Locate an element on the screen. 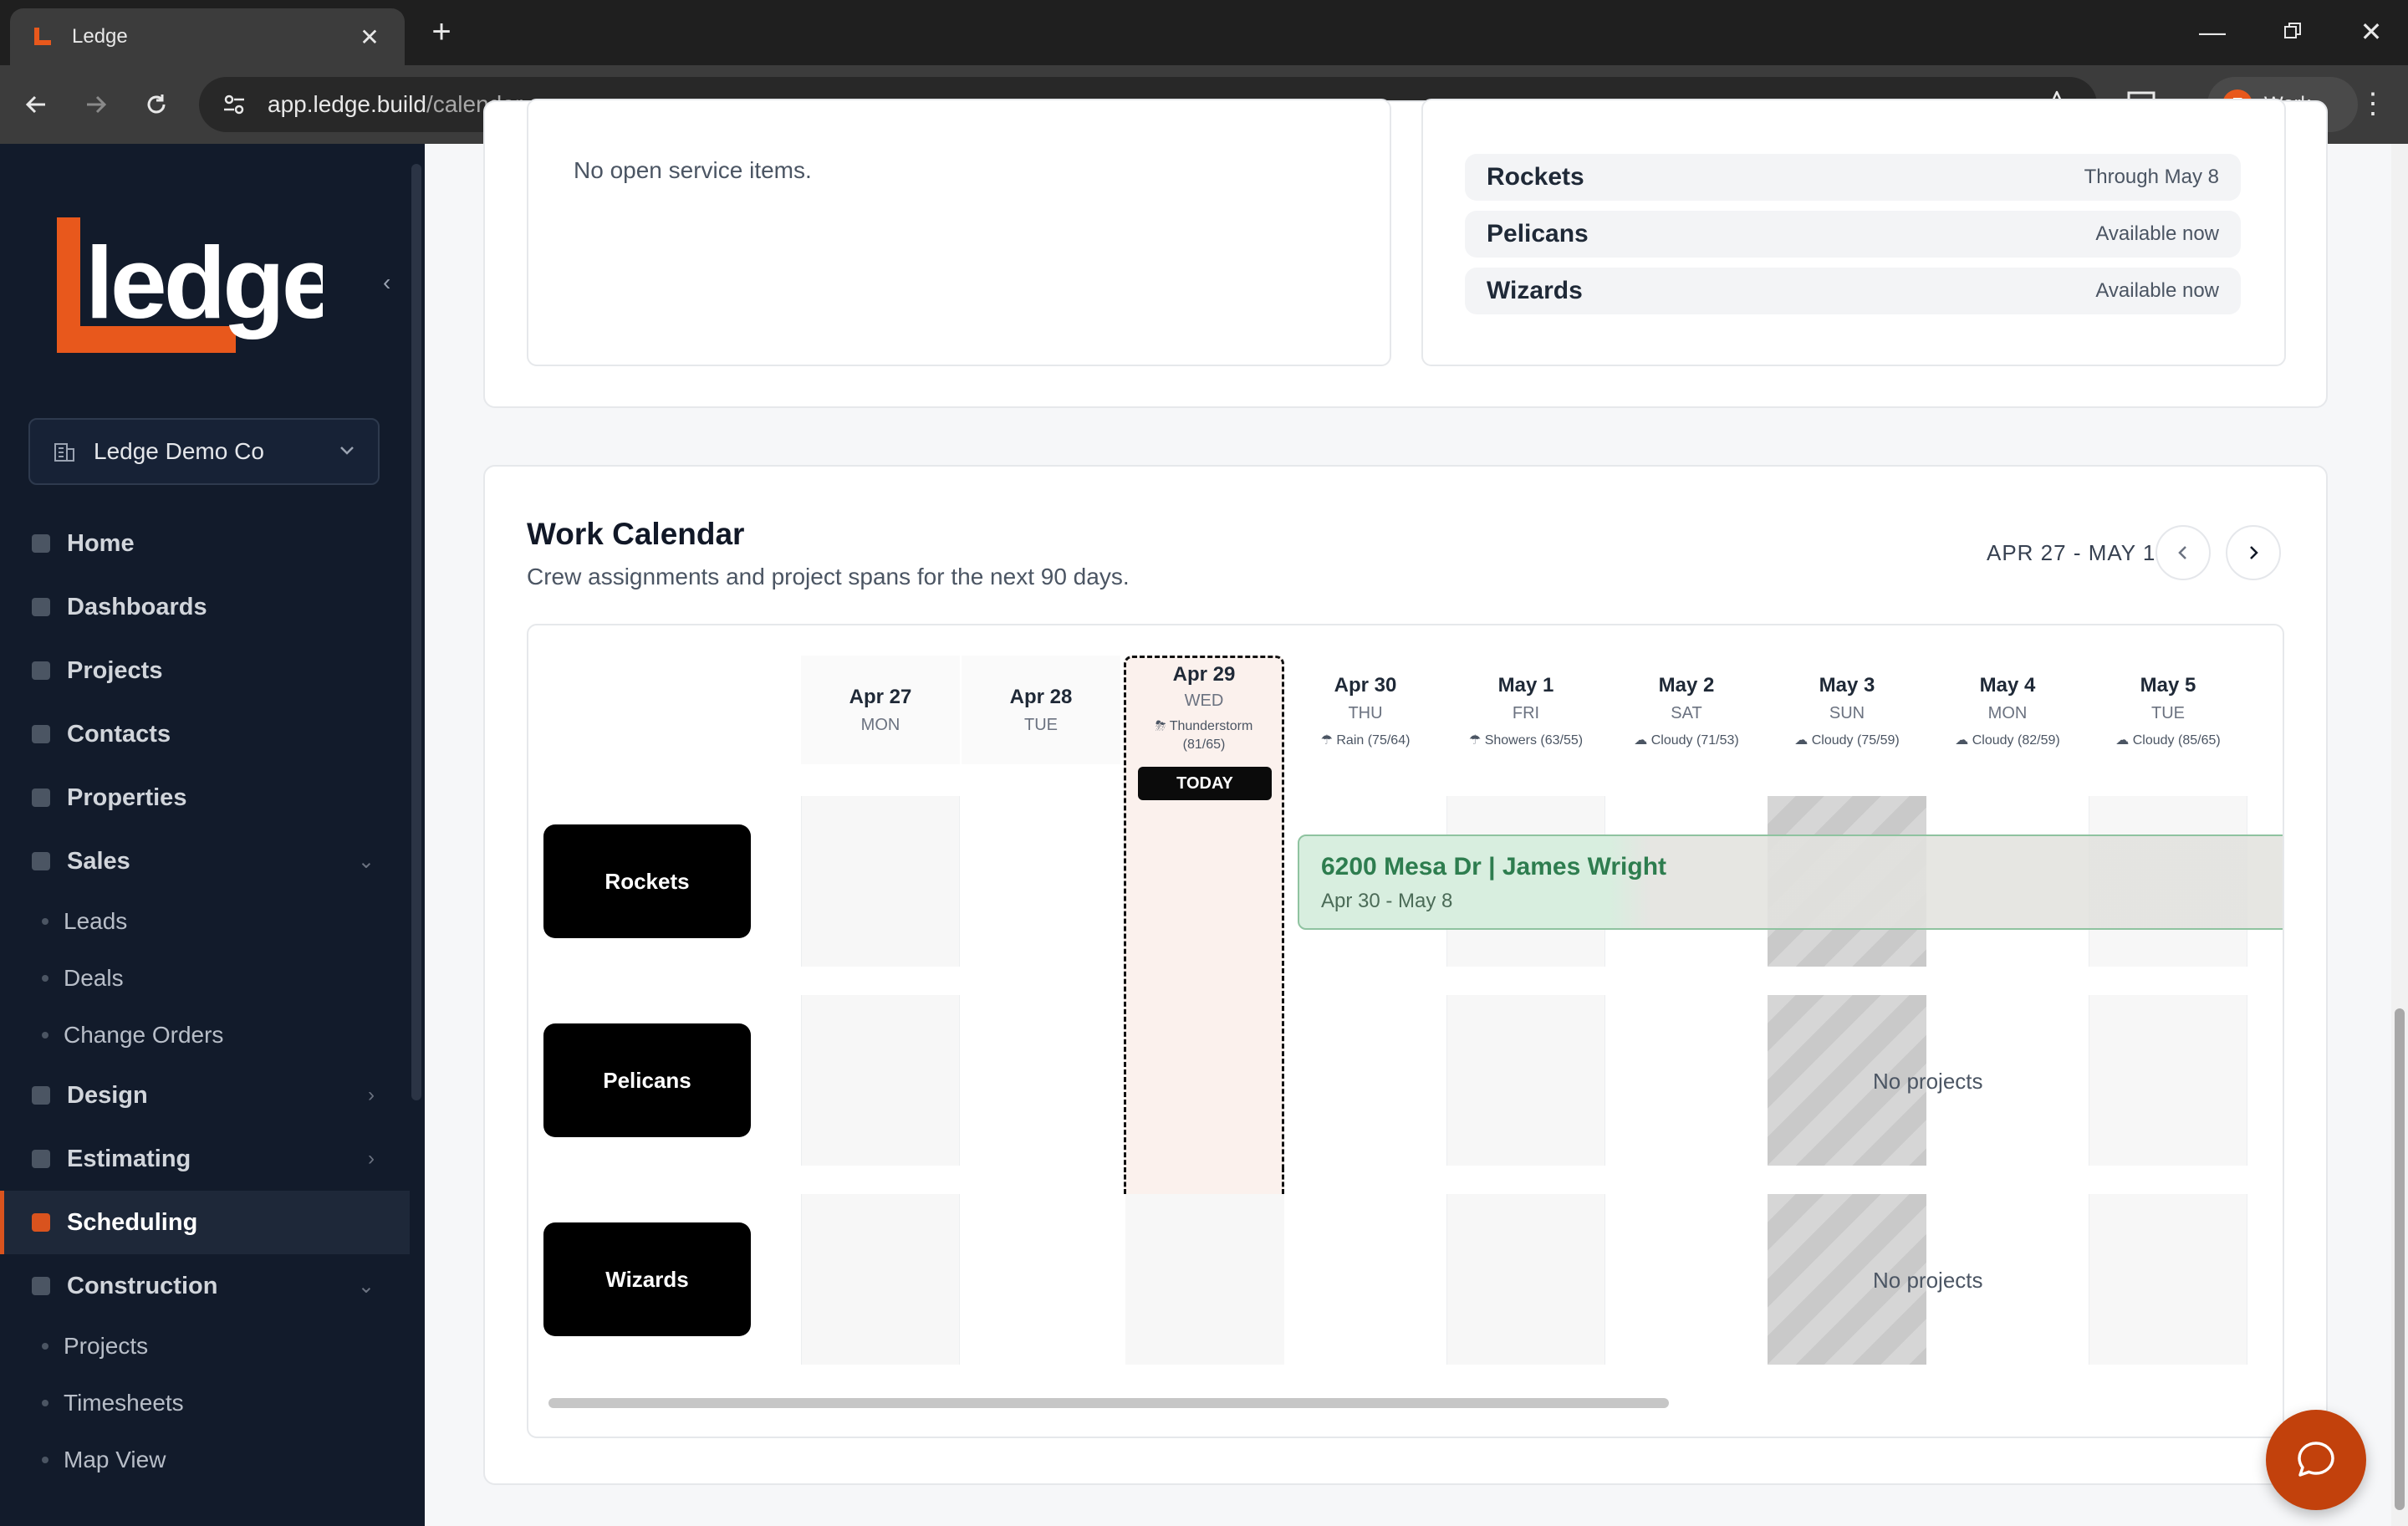 This screenshot has height=1526, width=2408. day-weather: ☂ Showers (63/55) is located at coordinates (1526, 740).